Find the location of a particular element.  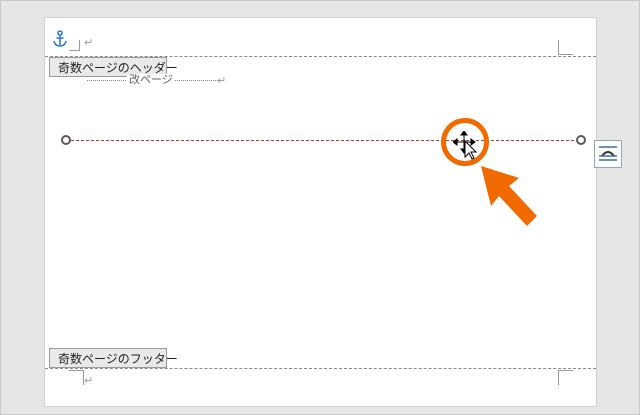

arrow-icon is located at coordinates (509, 196).